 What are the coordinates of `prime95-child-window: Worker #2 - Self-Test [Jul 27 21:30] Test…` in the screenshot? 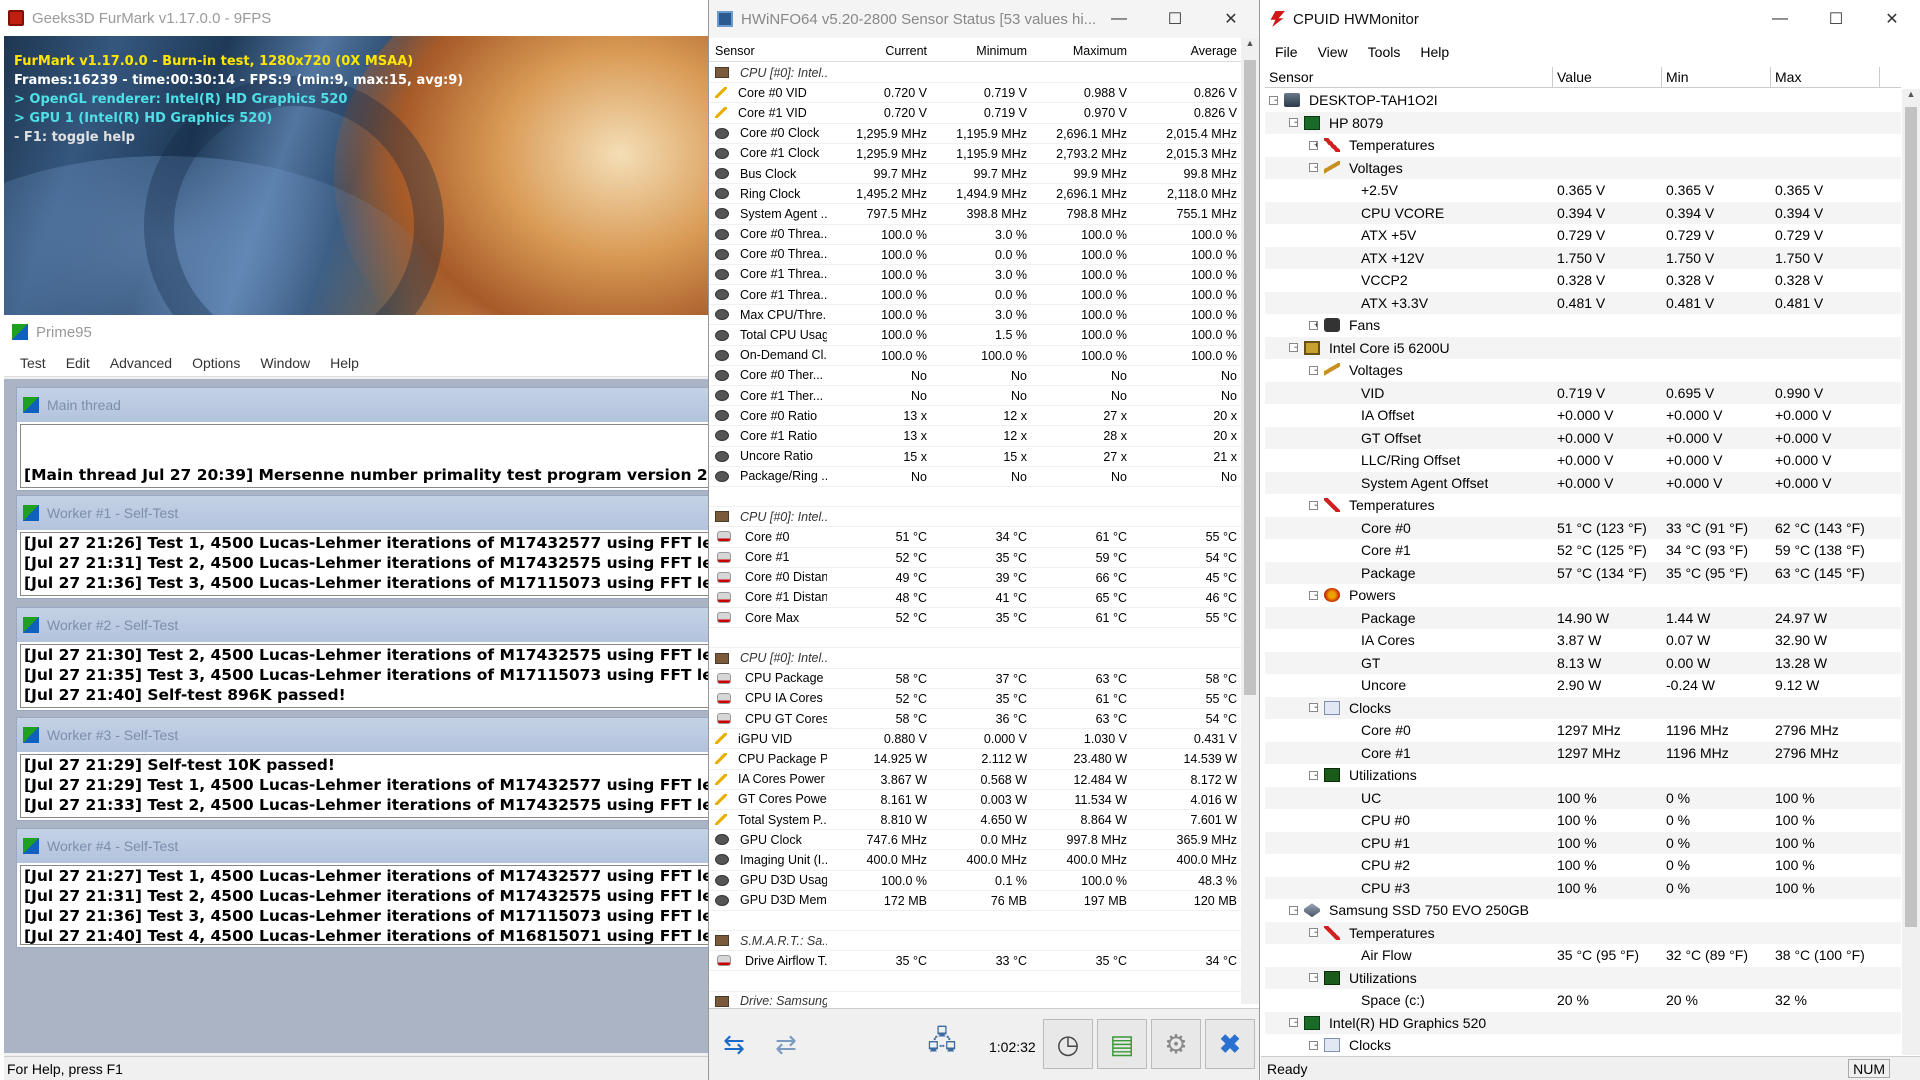 It's located at (362, 659).